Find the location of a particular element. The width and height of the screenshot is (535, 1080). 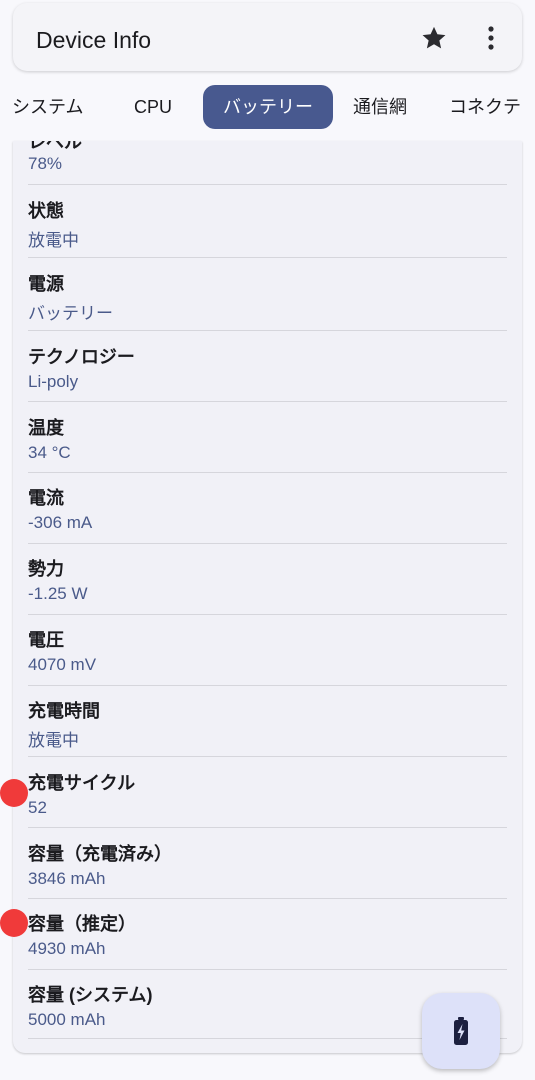

list-item-power: 勢力 -1.25 W is located at coordinates (267, 579).